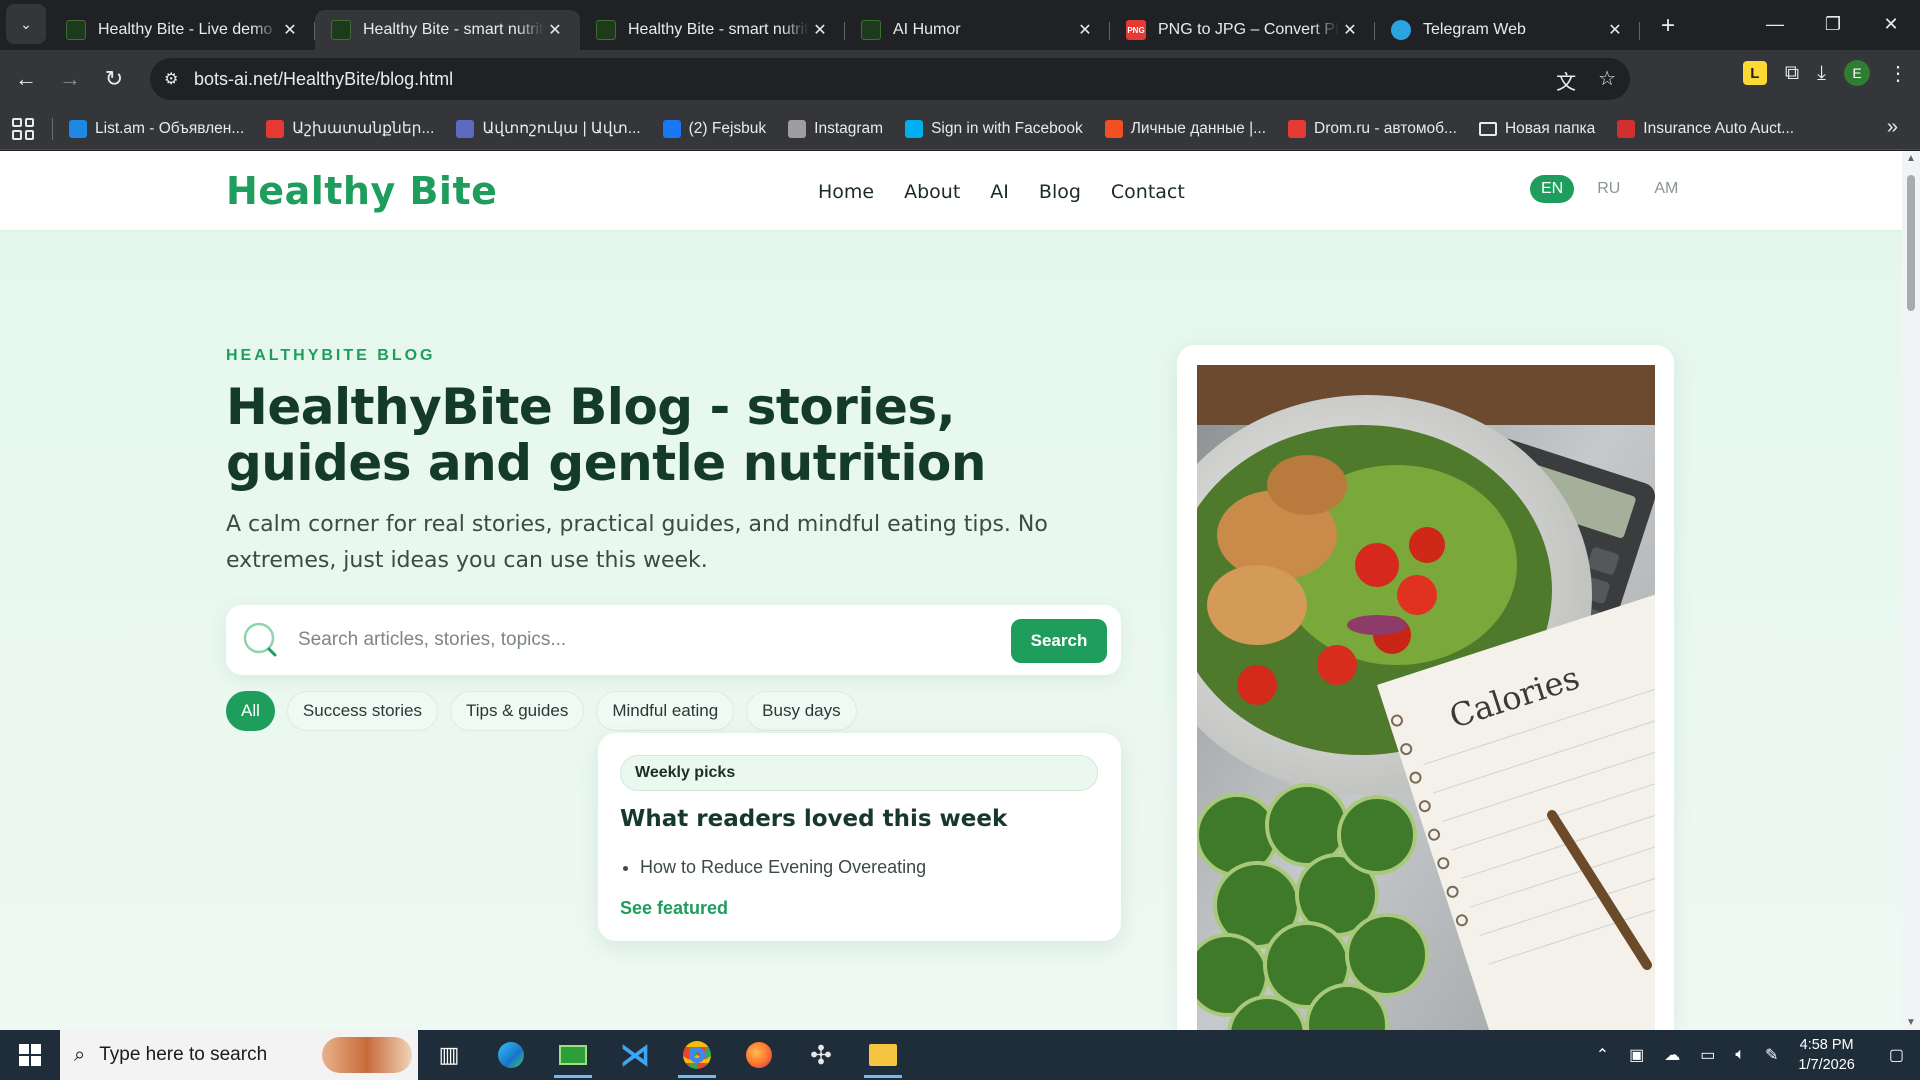 Image resolution: width=1920 pixels, height=1080 pixels. Describe the element at coordinates (250, 711) in the screenshot. I see `filter-chip: All` at that location.